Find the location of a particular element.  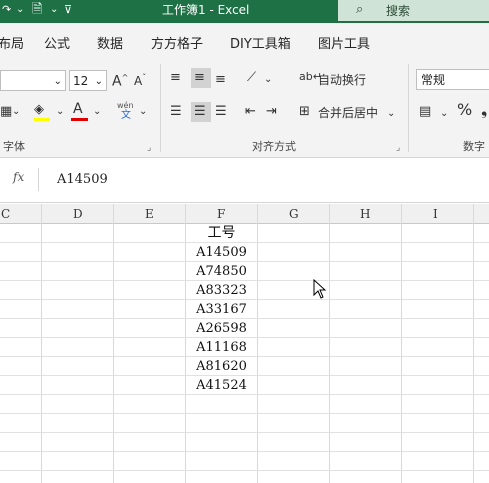

cell-f: A83323 is located at coordinates (221, 290).